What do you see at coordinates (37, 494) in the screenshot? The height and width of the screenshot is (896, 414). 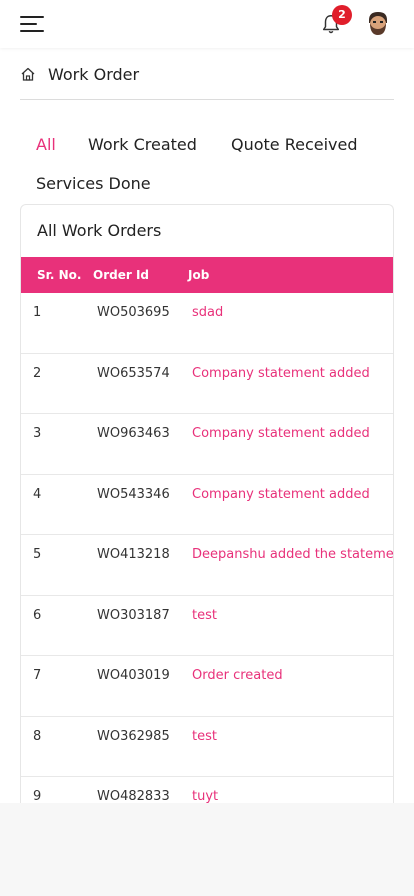 I see `cell-sr-no: 4` at bounding box center [37, 494].